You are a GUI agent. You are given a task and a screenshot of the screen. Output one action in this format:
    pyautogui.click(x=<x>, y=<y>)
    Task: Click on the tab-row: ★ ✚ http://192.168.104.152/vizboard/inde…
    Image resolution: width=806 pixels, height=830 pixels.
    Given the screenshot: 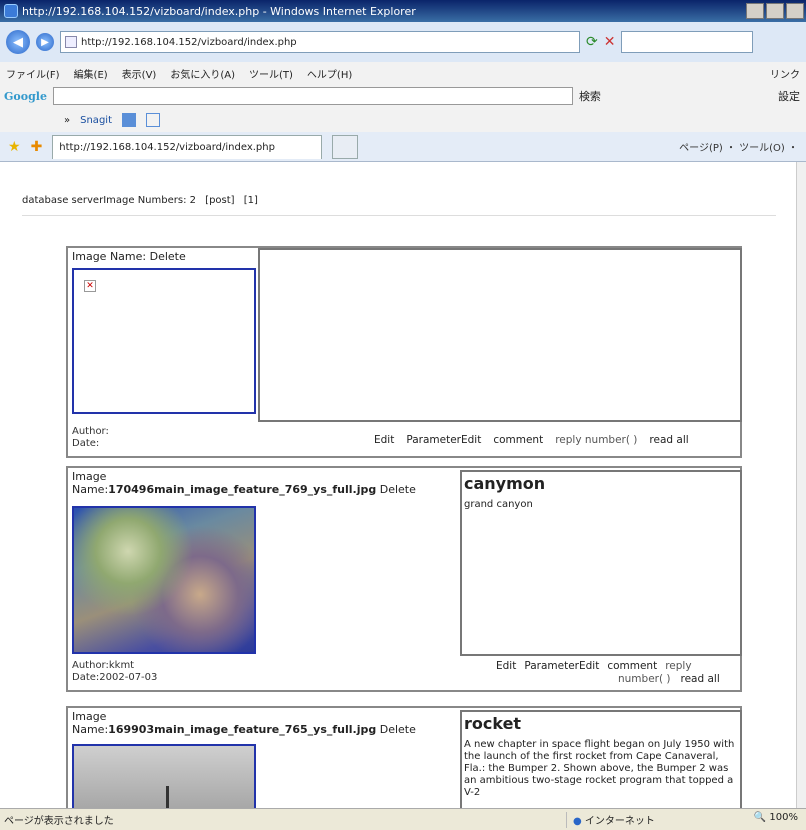 What is the action you would take?
    pyautogui.click(x=403, y=147)
    